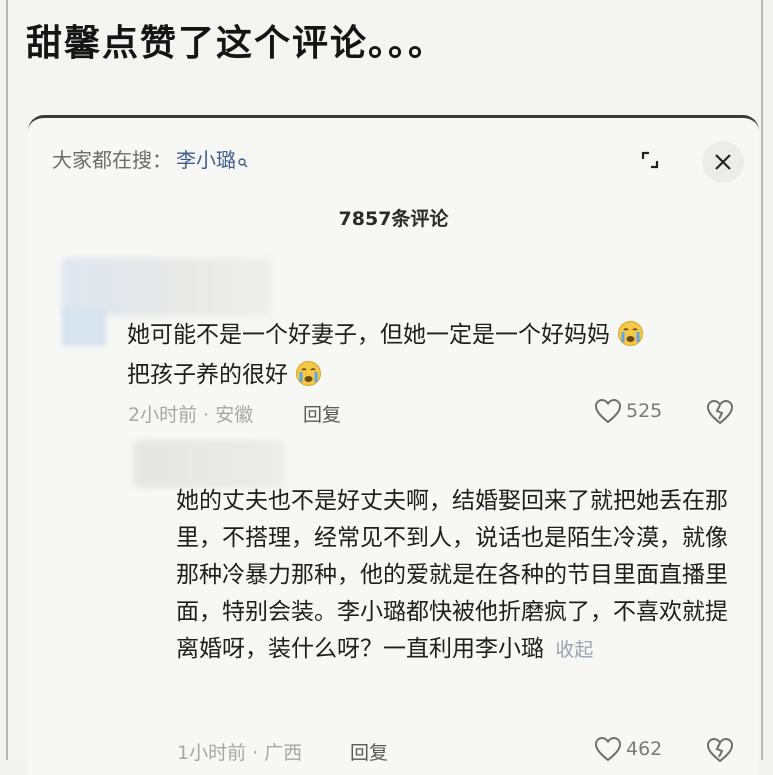 The height and width of the screenshot is (775, 773). I want to click on like-count: 525, so click(644, 411).